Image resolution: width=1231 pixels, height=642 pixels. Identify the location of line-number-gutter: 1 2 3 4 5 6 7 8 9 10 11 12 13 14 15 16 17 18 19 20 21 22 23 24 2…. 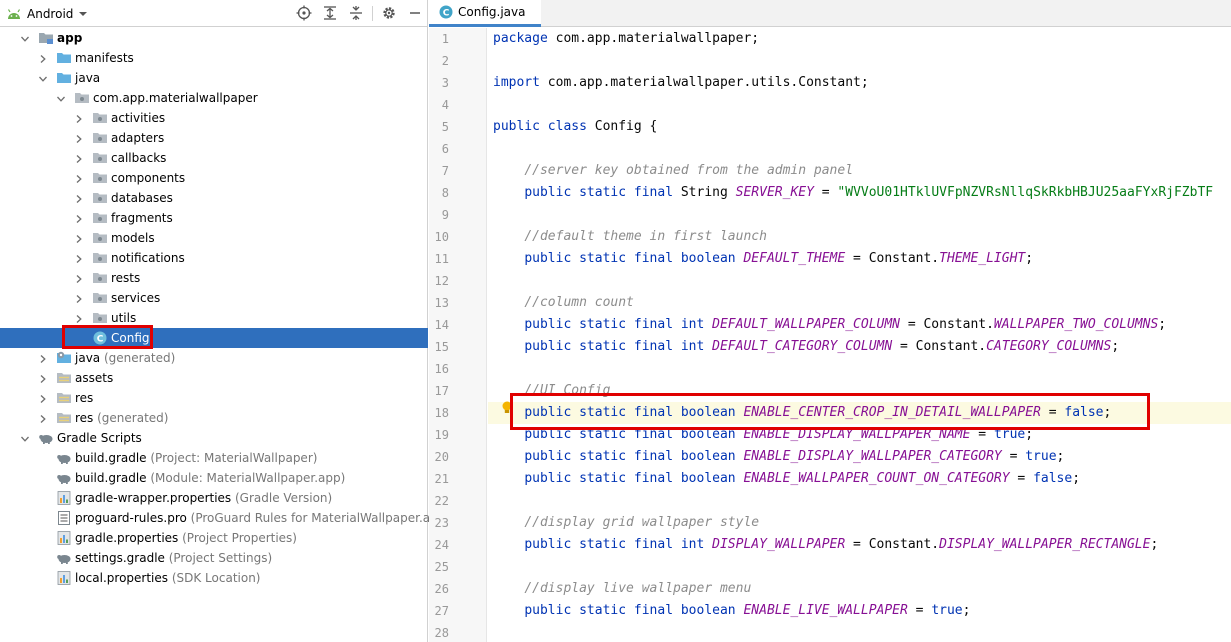
(458, 335).